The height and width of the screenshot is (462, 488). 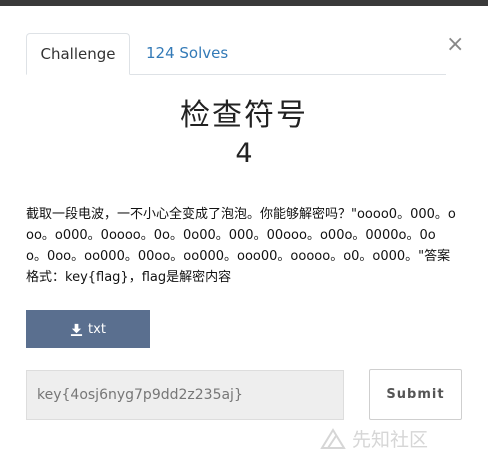 What do you see at coordinates (415, 394) in the screenshot?
I see `submit-button: Submit` at bounding box center [415, 394].